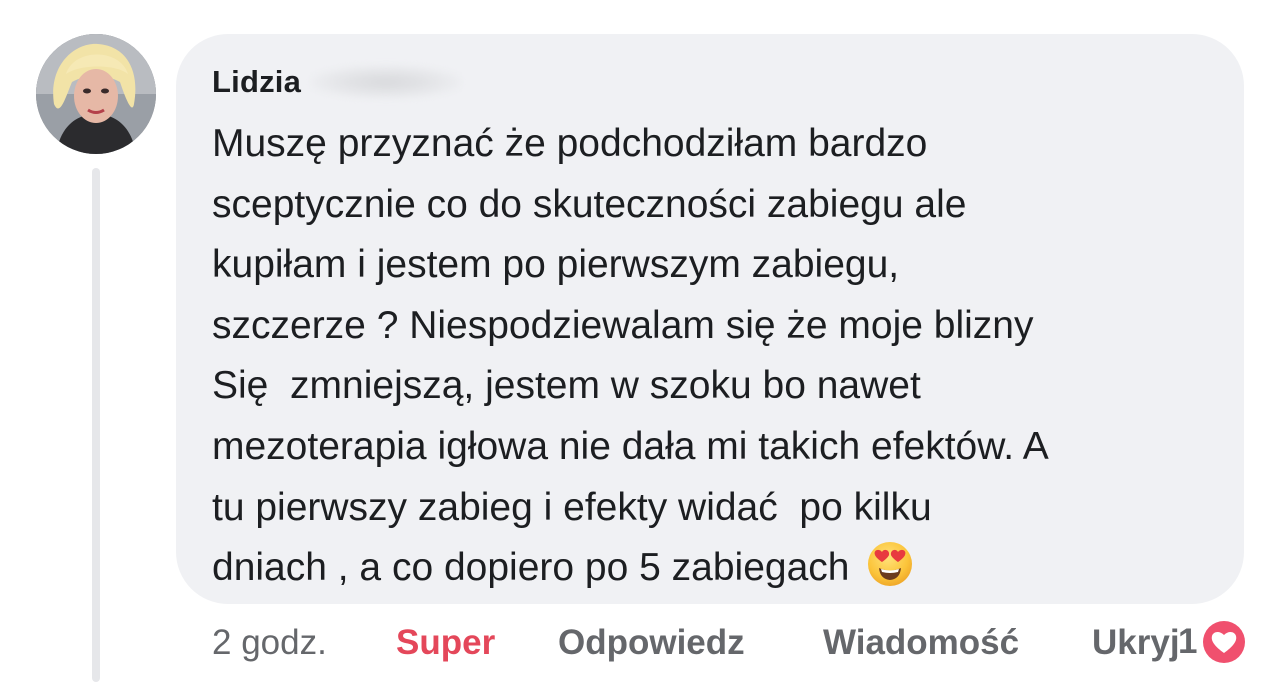 This screenshot has width=1284, height=682. Describe the element at coordinates (256, 82) in the screenshot. I see `author-name: Lidzia` at that location.